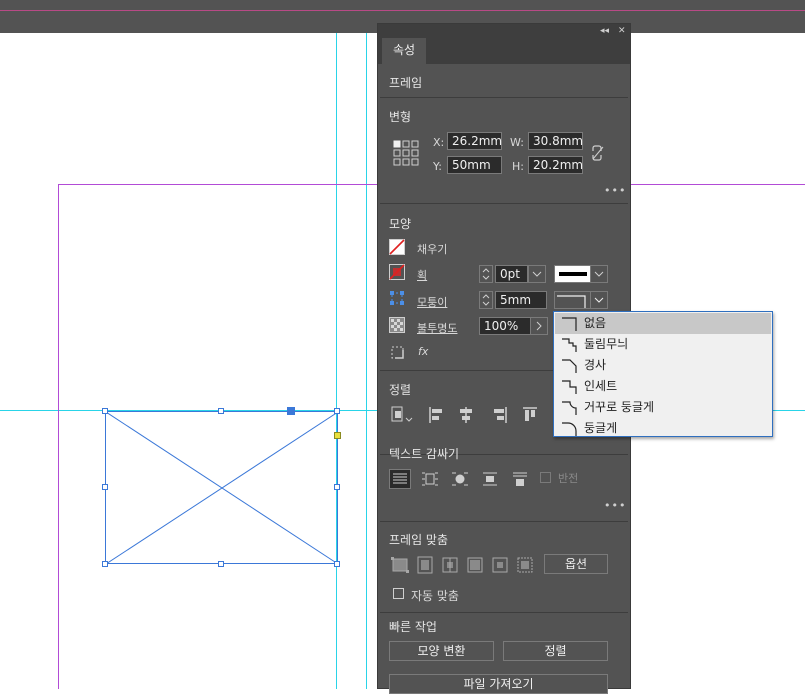  What do you see at coordinates (105, 564) in the screenshot?
I see `resize-handle-bottom-left` at bounding box center [105, 564].